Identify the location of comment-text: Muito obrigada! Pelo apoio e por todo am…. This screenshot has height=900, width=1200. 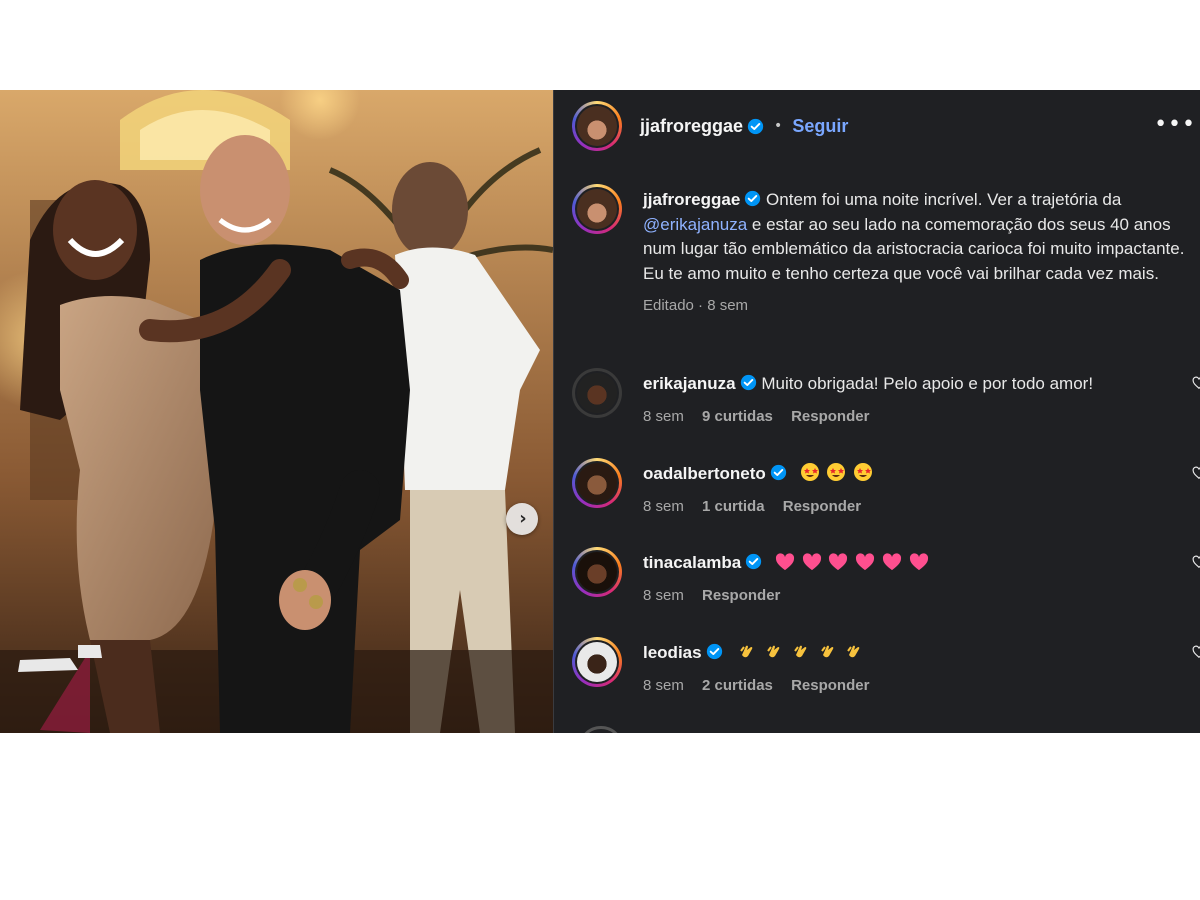
(927, 383).